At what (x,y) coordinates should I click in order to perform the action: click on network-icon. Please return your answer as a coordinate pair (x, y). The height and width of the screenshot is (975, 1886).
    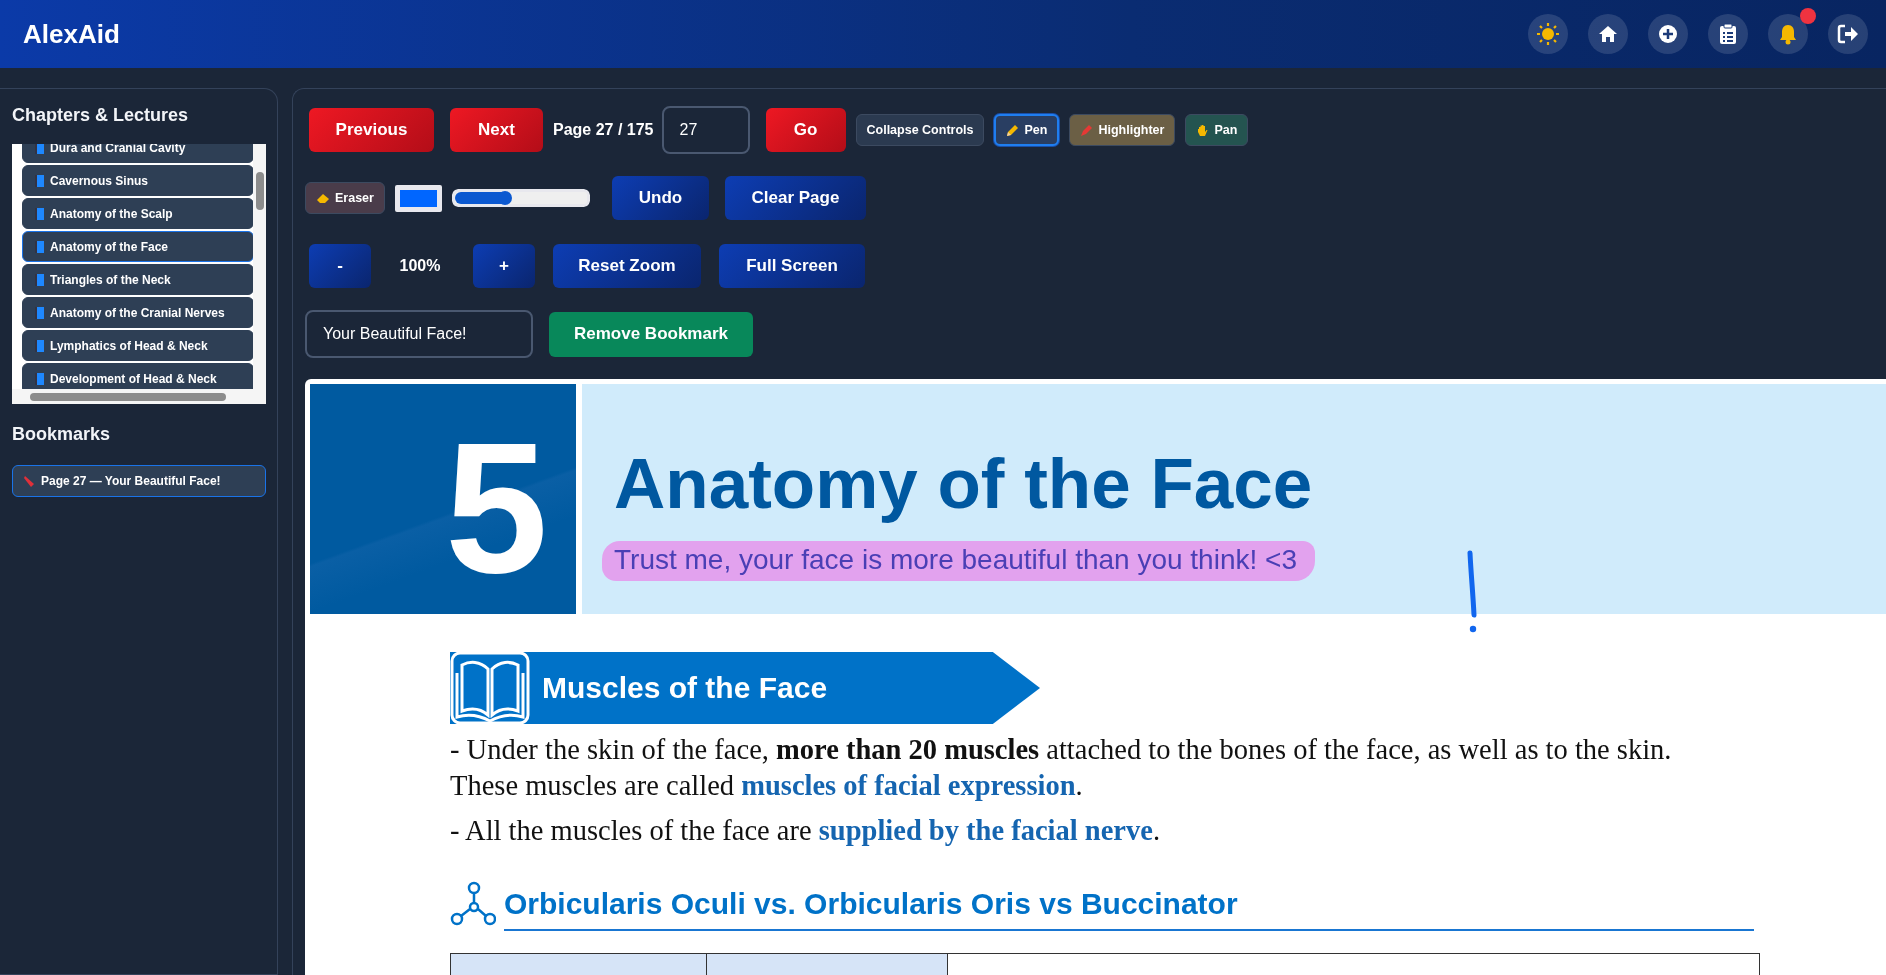
    Looking at the image, I should click on (473, 904).